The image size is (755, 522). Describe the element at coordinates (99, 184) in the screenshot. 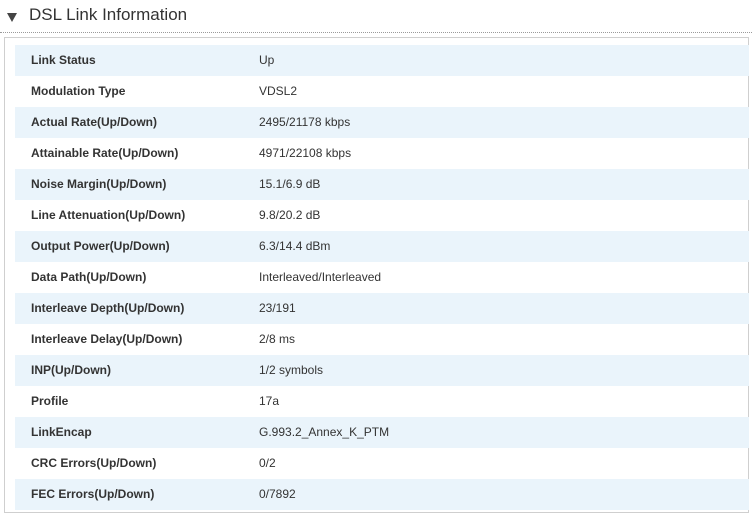

I see `row-label: Noise Margin(Up/Down)` at that location.